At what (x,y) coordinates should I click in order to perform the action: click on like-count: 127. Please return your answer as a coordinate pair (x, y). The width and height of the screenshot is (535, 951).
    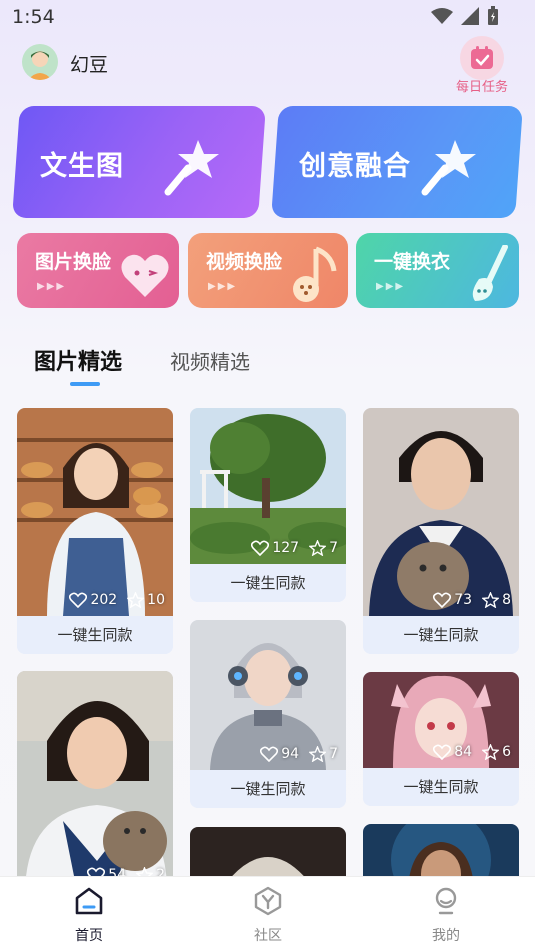
    Looking at the image, I should click on (286, 548).